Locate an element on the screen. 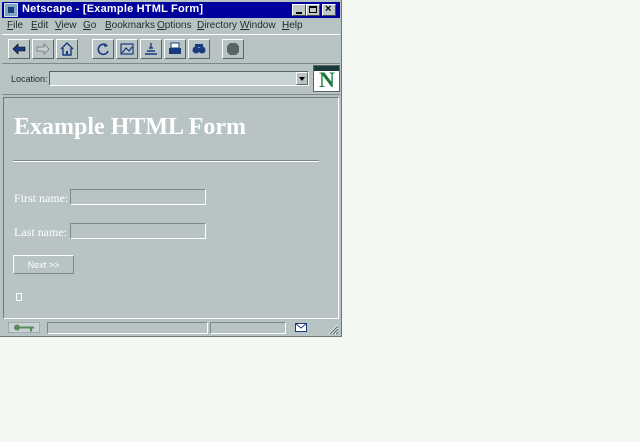 The image size is (640, 442). menu-help: Help is located at coordinates (292, 25).